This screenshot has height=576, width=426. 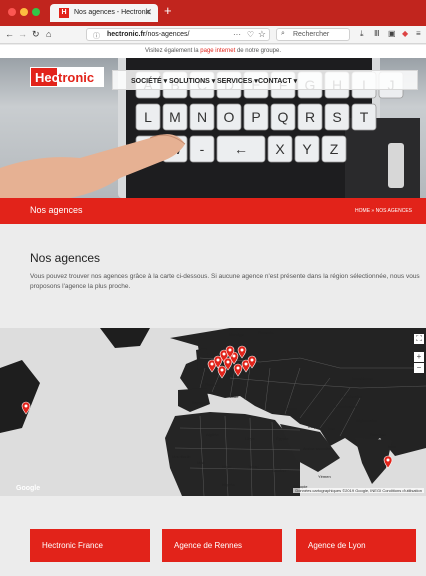 I want to click on map-label: Inde, so click(x=392, y=446).